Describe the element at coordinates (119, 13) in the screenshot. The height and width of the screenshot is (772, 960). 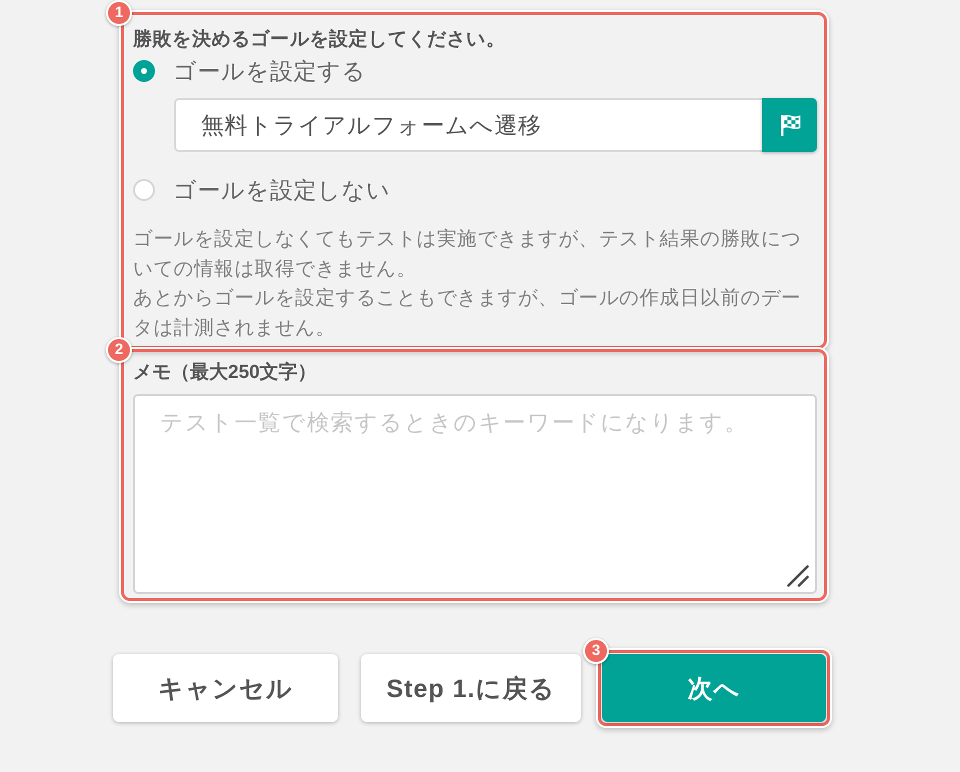
I see `callout-number: 1` at that location.